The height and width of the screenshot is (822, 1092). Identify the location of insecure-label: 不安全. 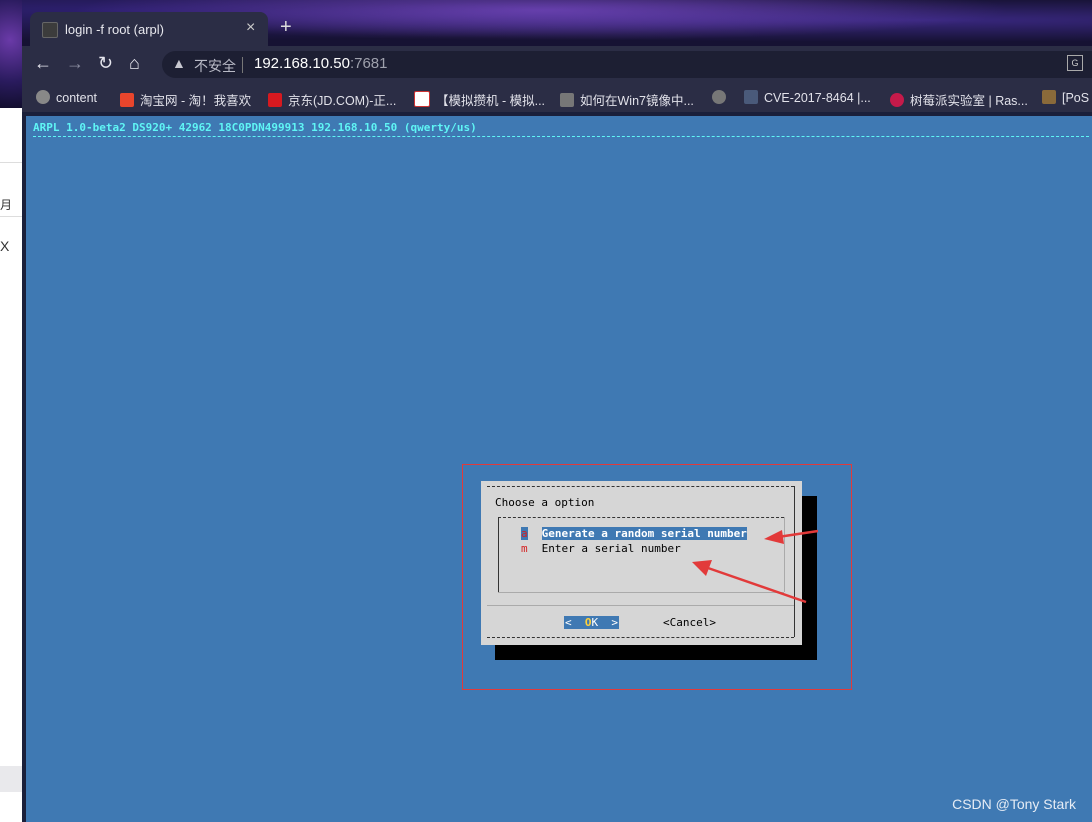
(215, 66).